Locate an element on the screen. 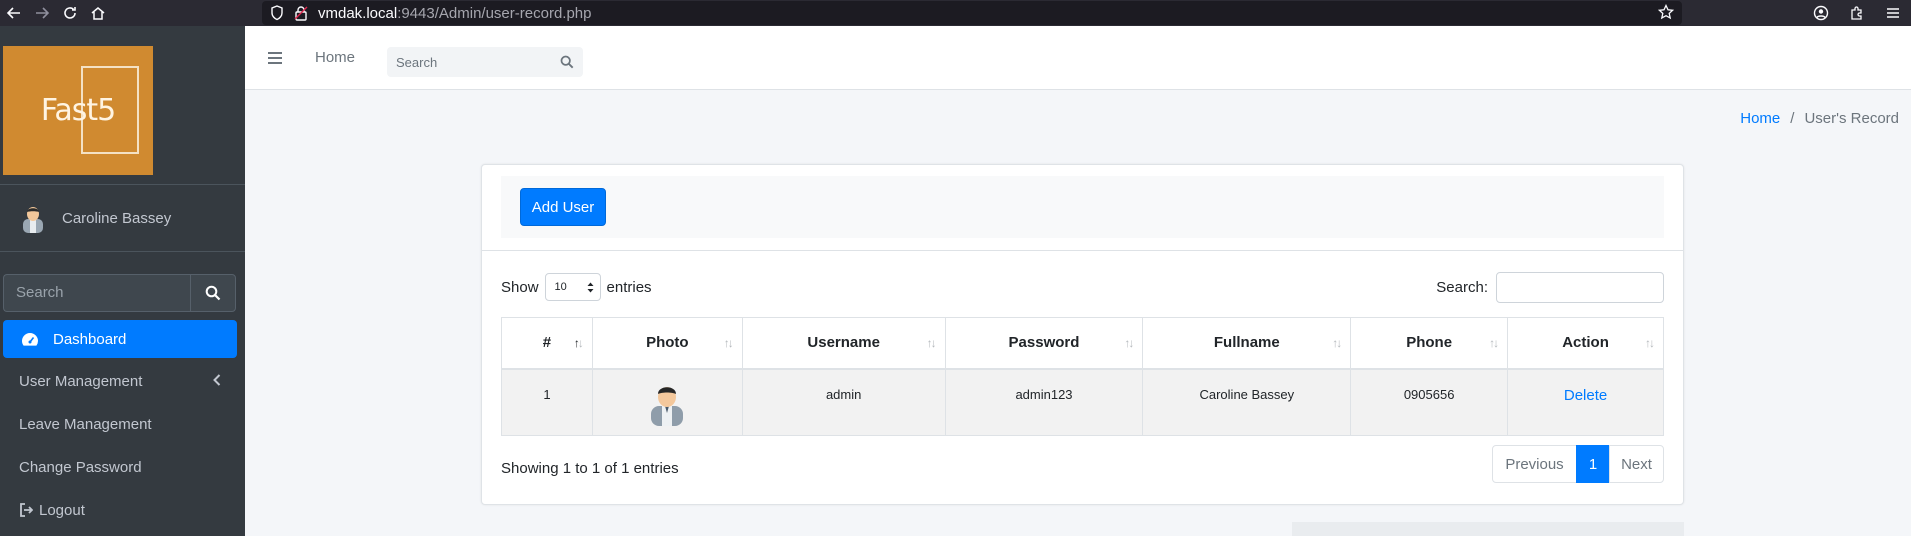 The height and width of the screenshot is (536, 1911). cell-photo is located at coordinates (667, 402).